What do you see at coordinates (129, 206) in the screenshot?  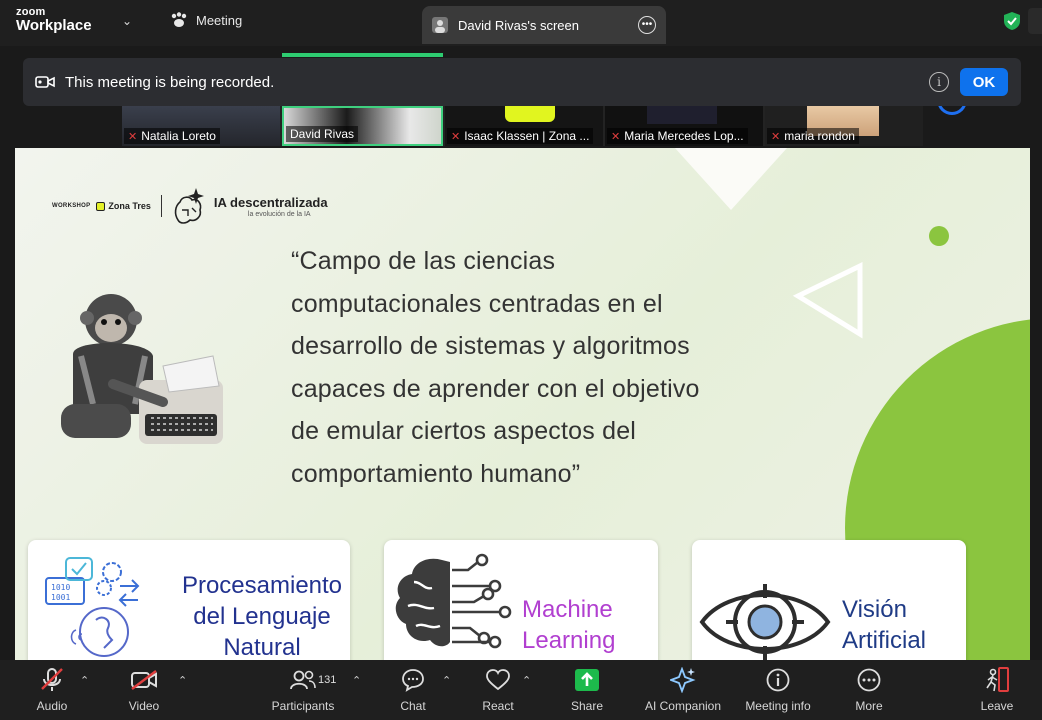 I see `logo-zona-text: Zona Tres` at bounding box center [129, 206].